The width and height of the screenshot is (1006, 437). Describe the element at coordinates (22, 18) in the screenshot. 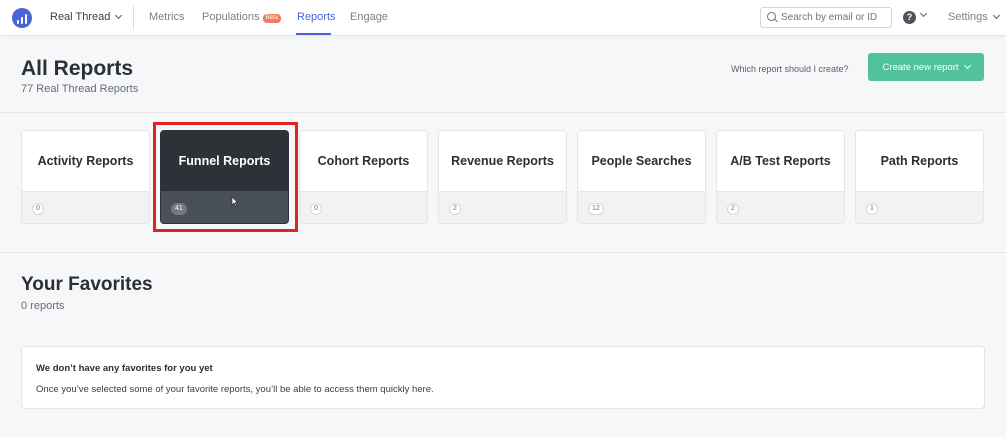

I see `app-logo-icon` at that location.